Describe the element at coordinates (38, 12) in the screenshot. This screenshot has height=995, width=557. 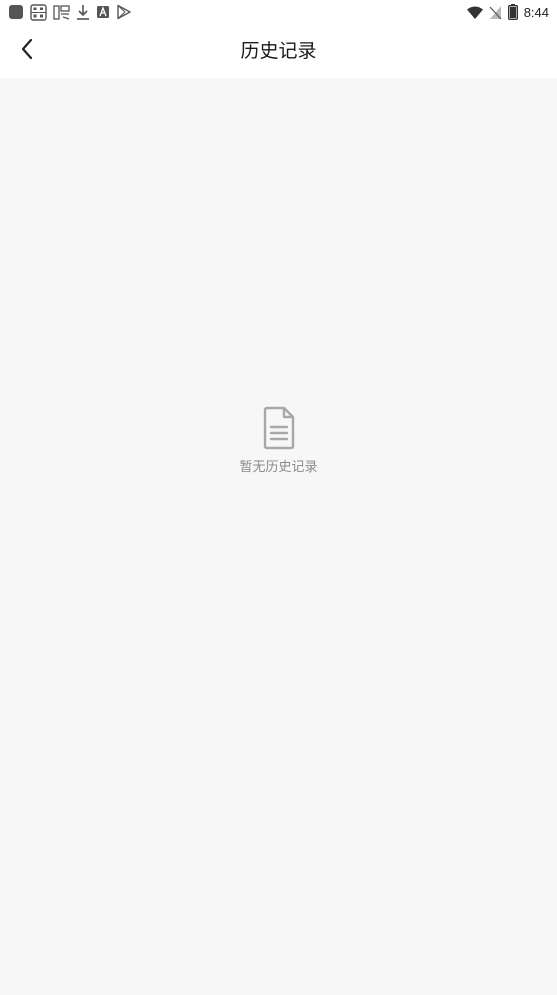
I see `calendar-icon` at that location.